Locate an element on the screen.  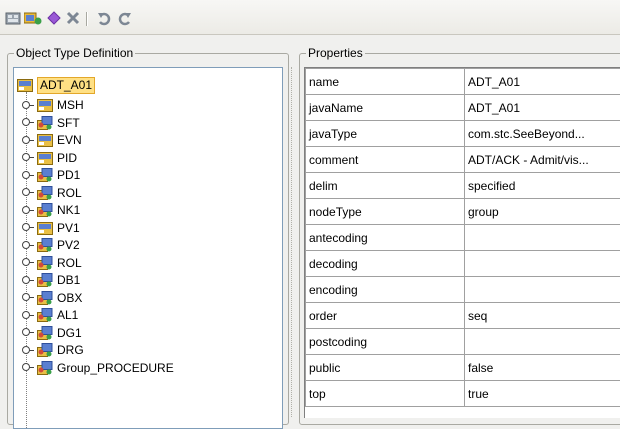
property-row: orderseq is located at coordinates (463, 316).